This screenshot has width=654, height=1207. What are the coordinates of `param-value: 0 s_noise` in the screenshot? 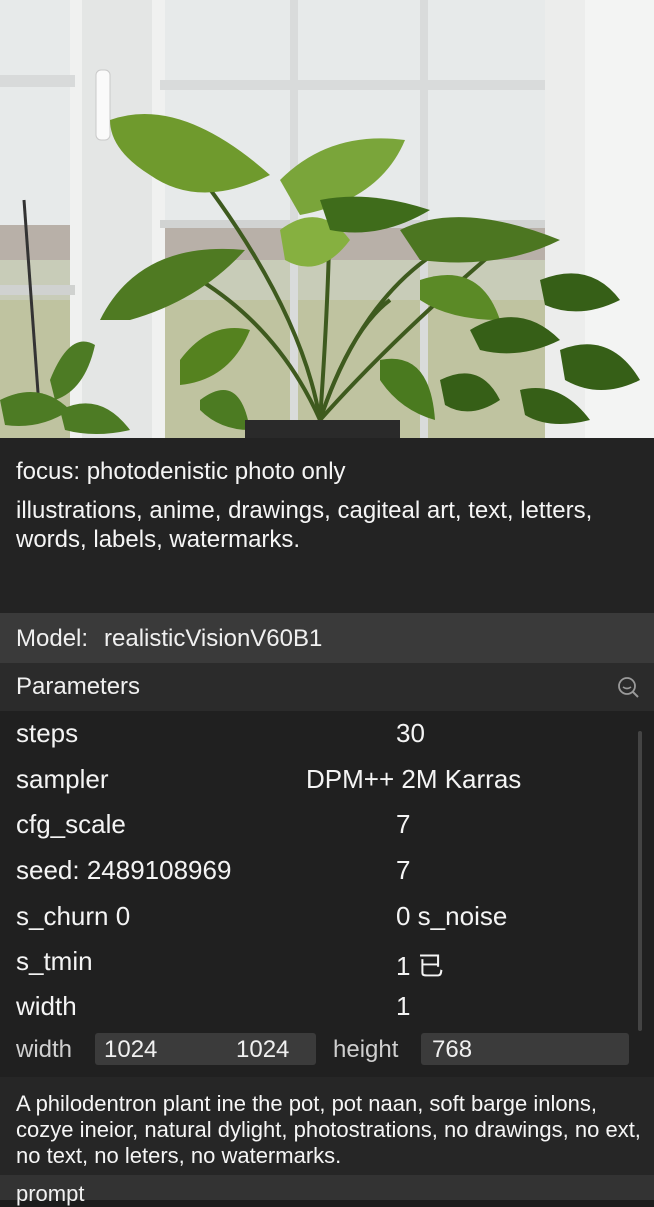 It's located at (452, 916).